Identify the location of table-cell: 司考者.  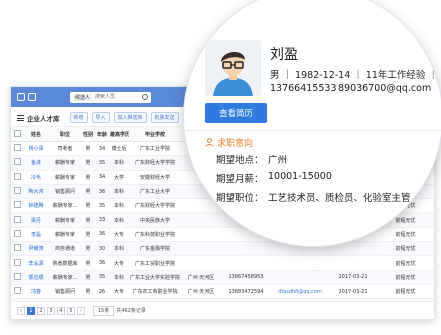
(65, 149).